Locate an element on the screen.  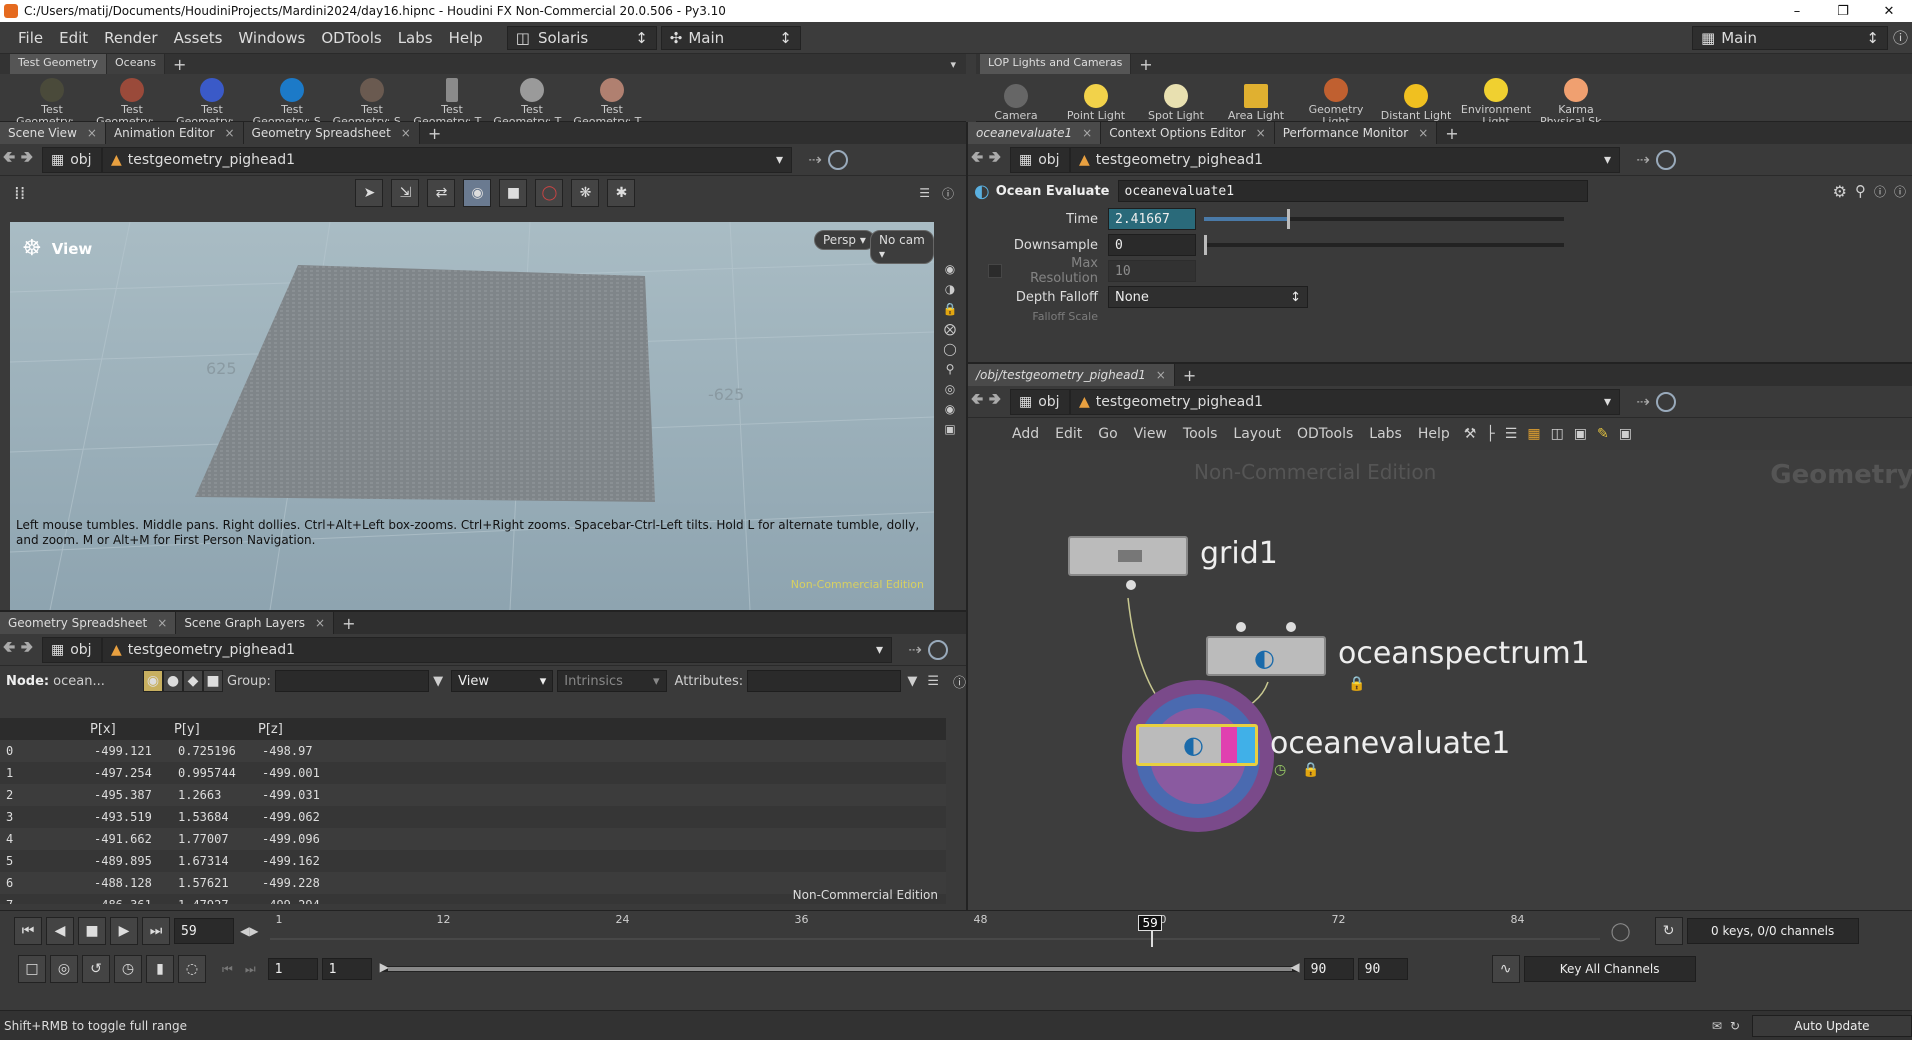
tool-area-light: Area Light is located at coordinates (1256, 103).